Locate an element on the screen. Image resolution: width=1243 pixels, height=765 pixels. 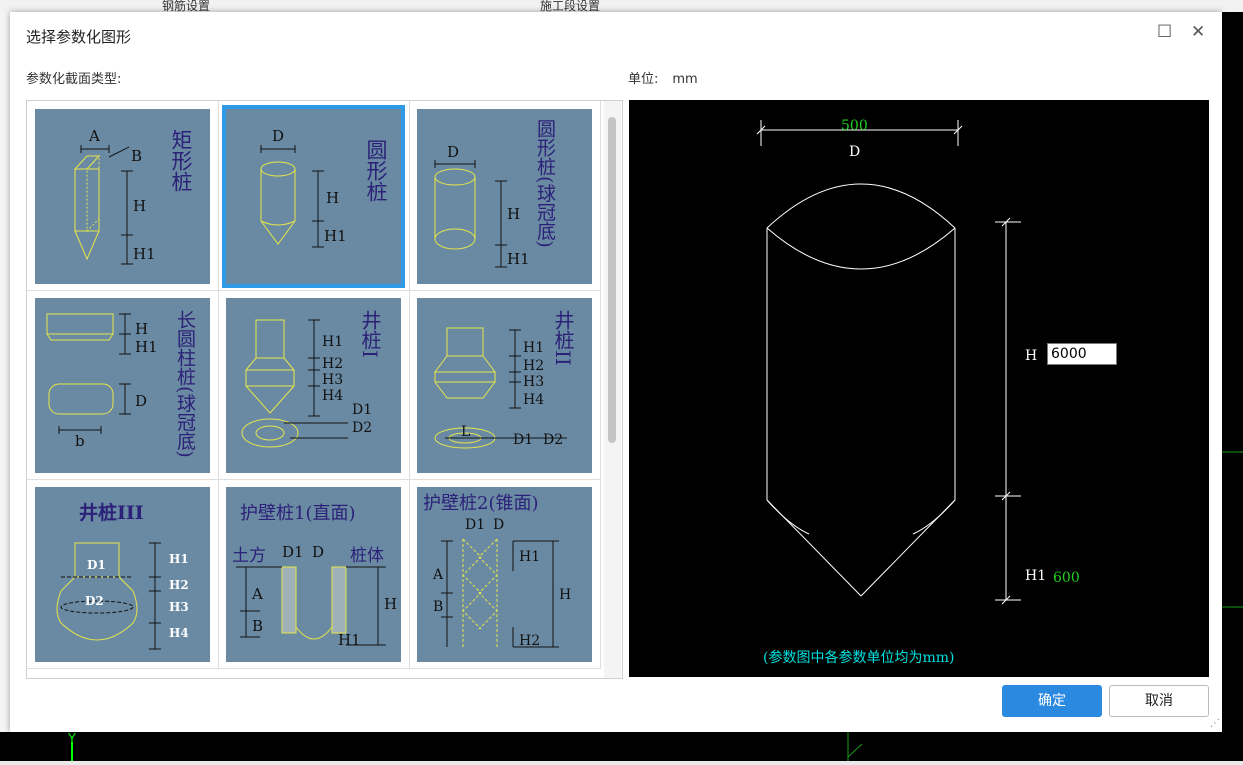
preview-note: (参数图中各参数单位均为mm) is located at coordinates (858, 657).